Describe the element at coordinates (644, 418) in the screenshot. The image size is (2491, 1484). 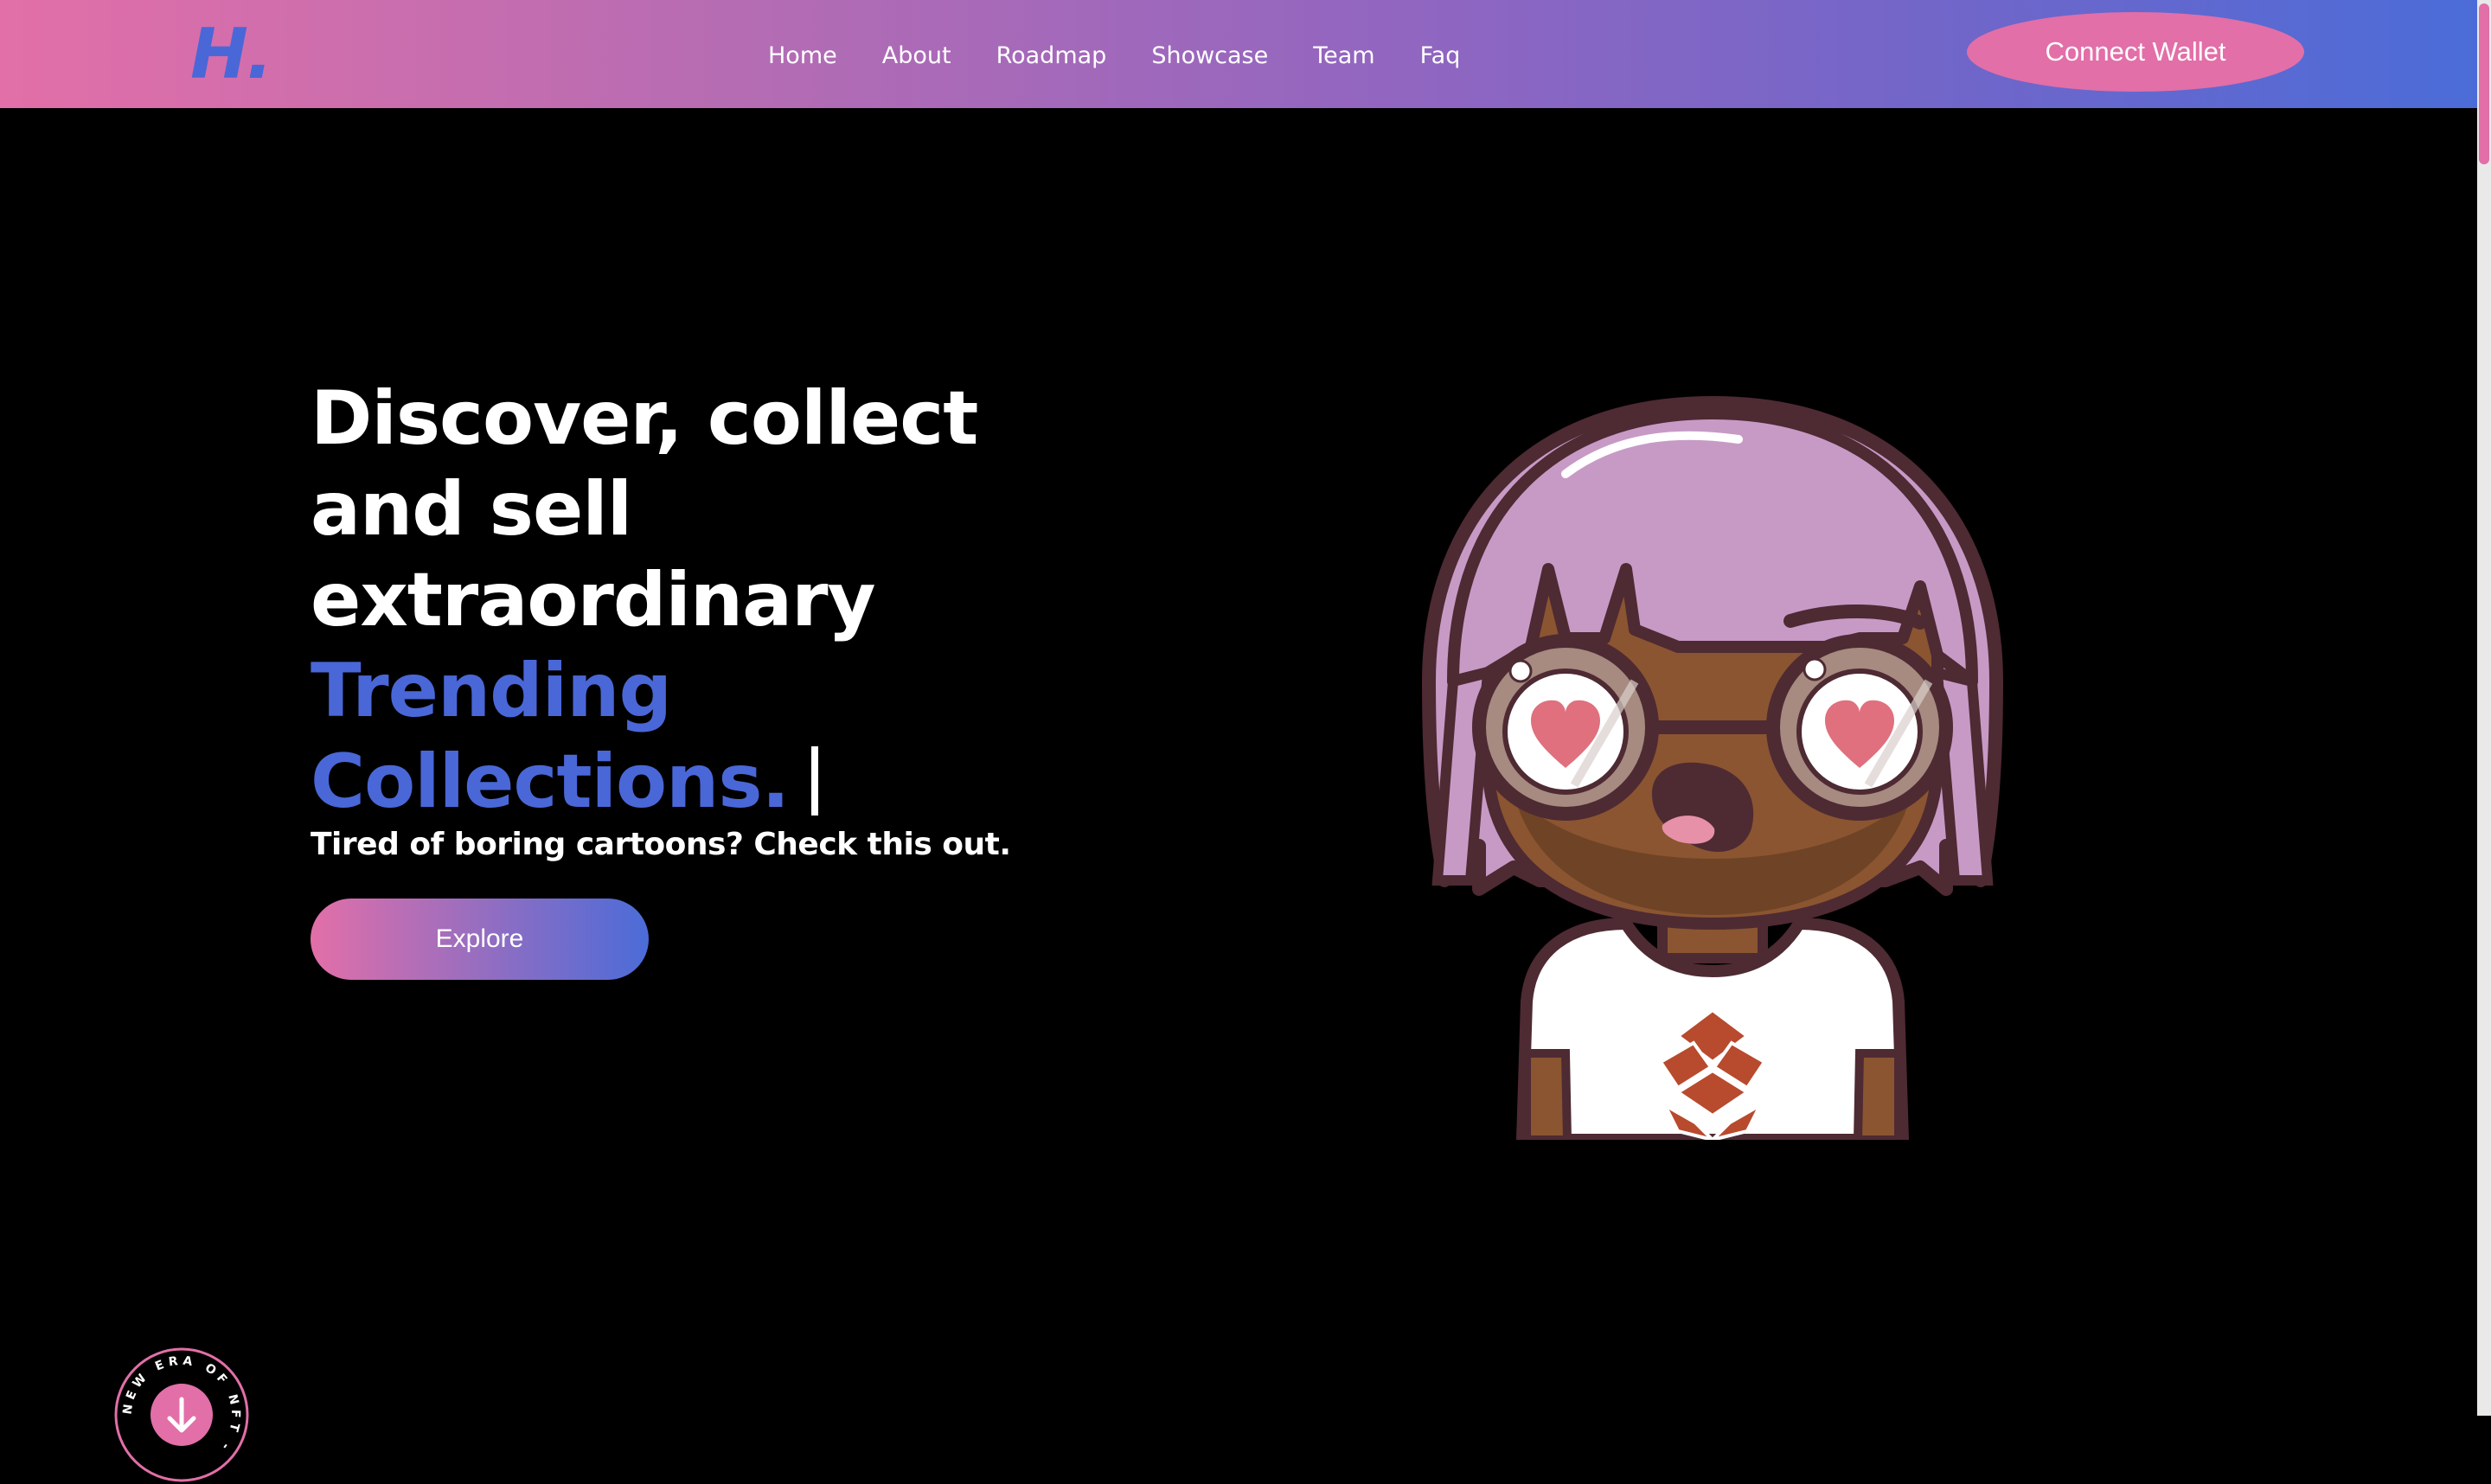
I see `hero-title-line: Discover, collect` at that location.